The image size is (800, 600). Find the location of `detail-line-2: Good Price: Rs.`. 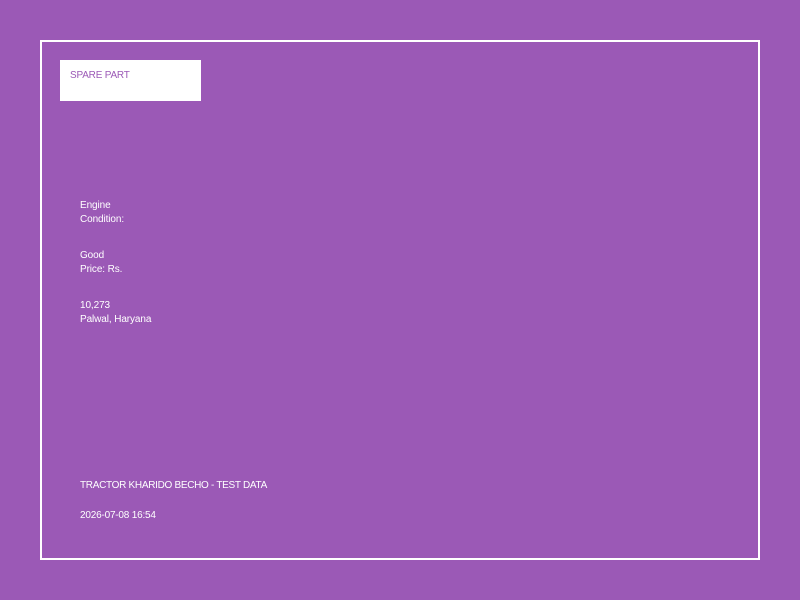

detail-line-2: Good Price: Rs. is located at coordinates (101, 262).